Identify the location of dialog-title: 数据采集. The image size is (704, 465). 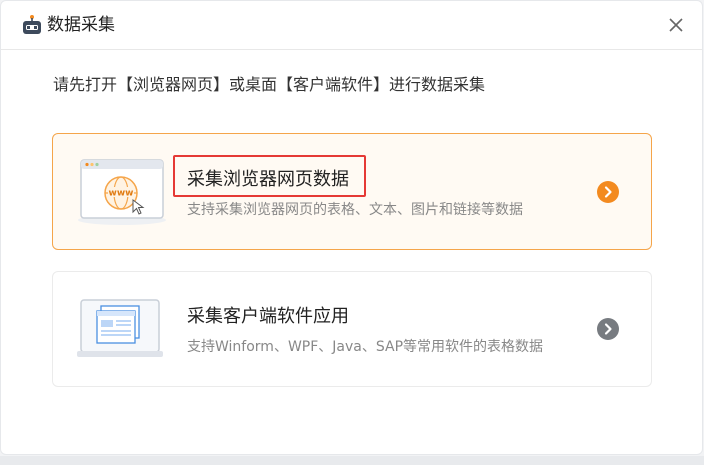
(81, 25).